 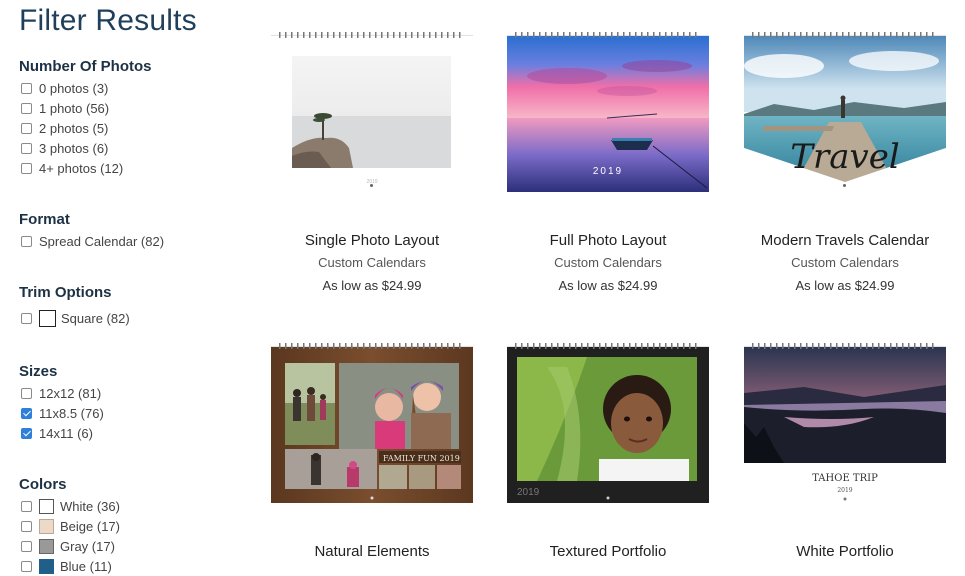 I want to click on filter-option: Square (82), so click(x=129, y=318).